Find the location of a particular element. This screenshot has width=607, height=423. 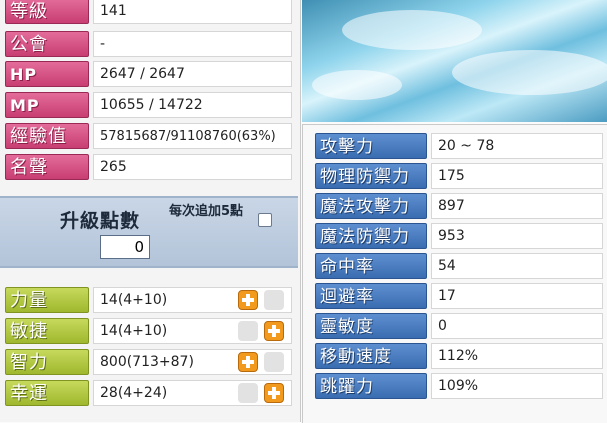

fame-label: 名聲 is located at coordinates (47, 167).